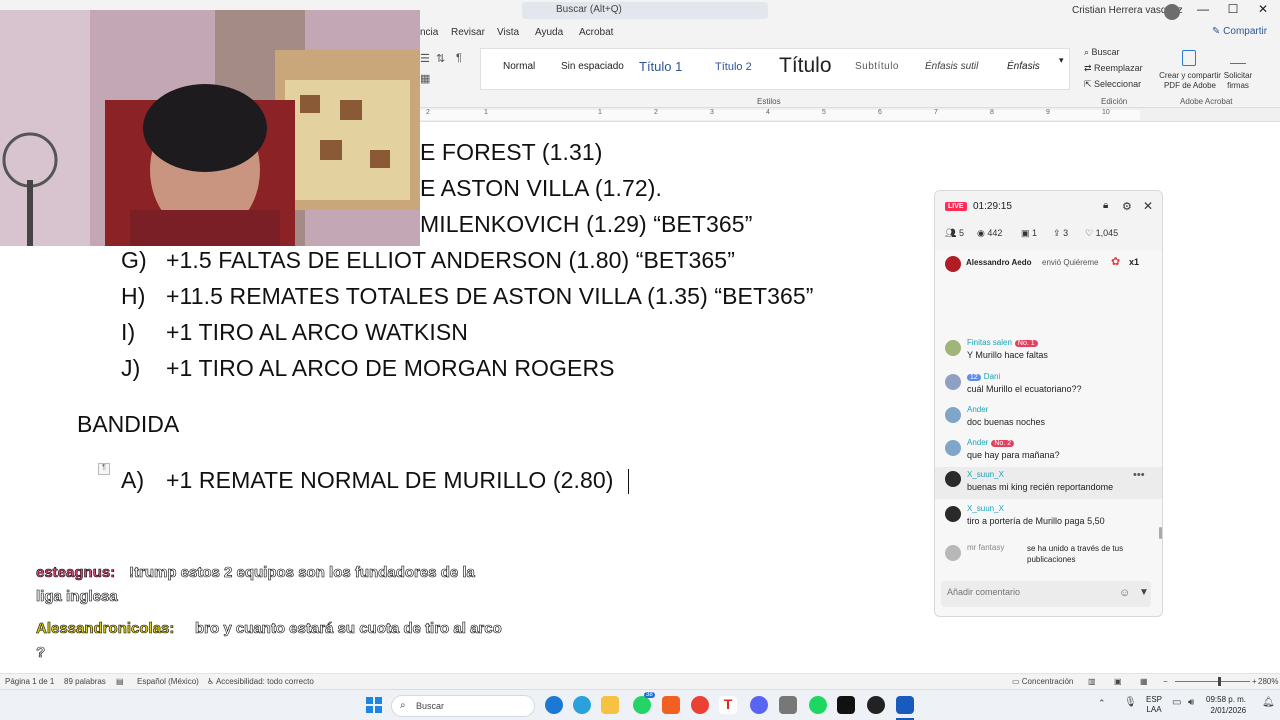 This screenshot has width=1280, height=720. Describe the element at coordinates (1092, 681) in the screenshot. I see `read-mode-icon: ▥` at that location.